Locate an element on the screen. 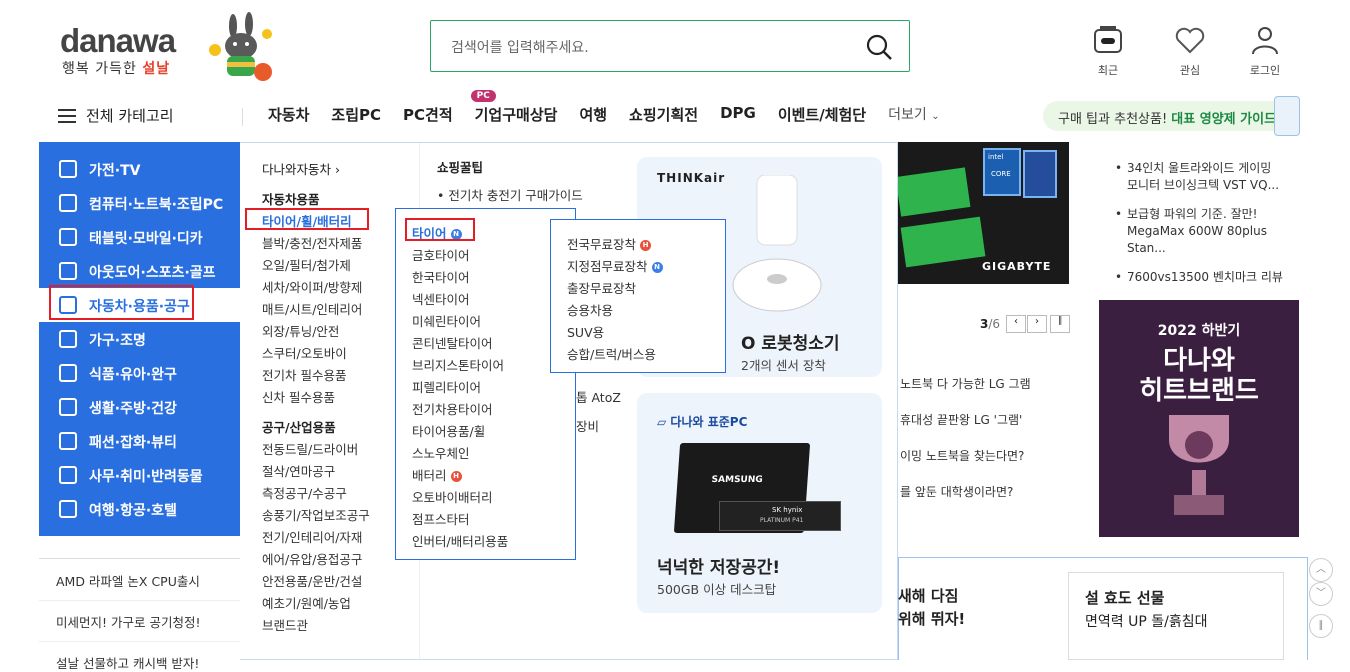  category-computer: 컴퓨터·노트북·조립PC is located at coordinates (139, 203).